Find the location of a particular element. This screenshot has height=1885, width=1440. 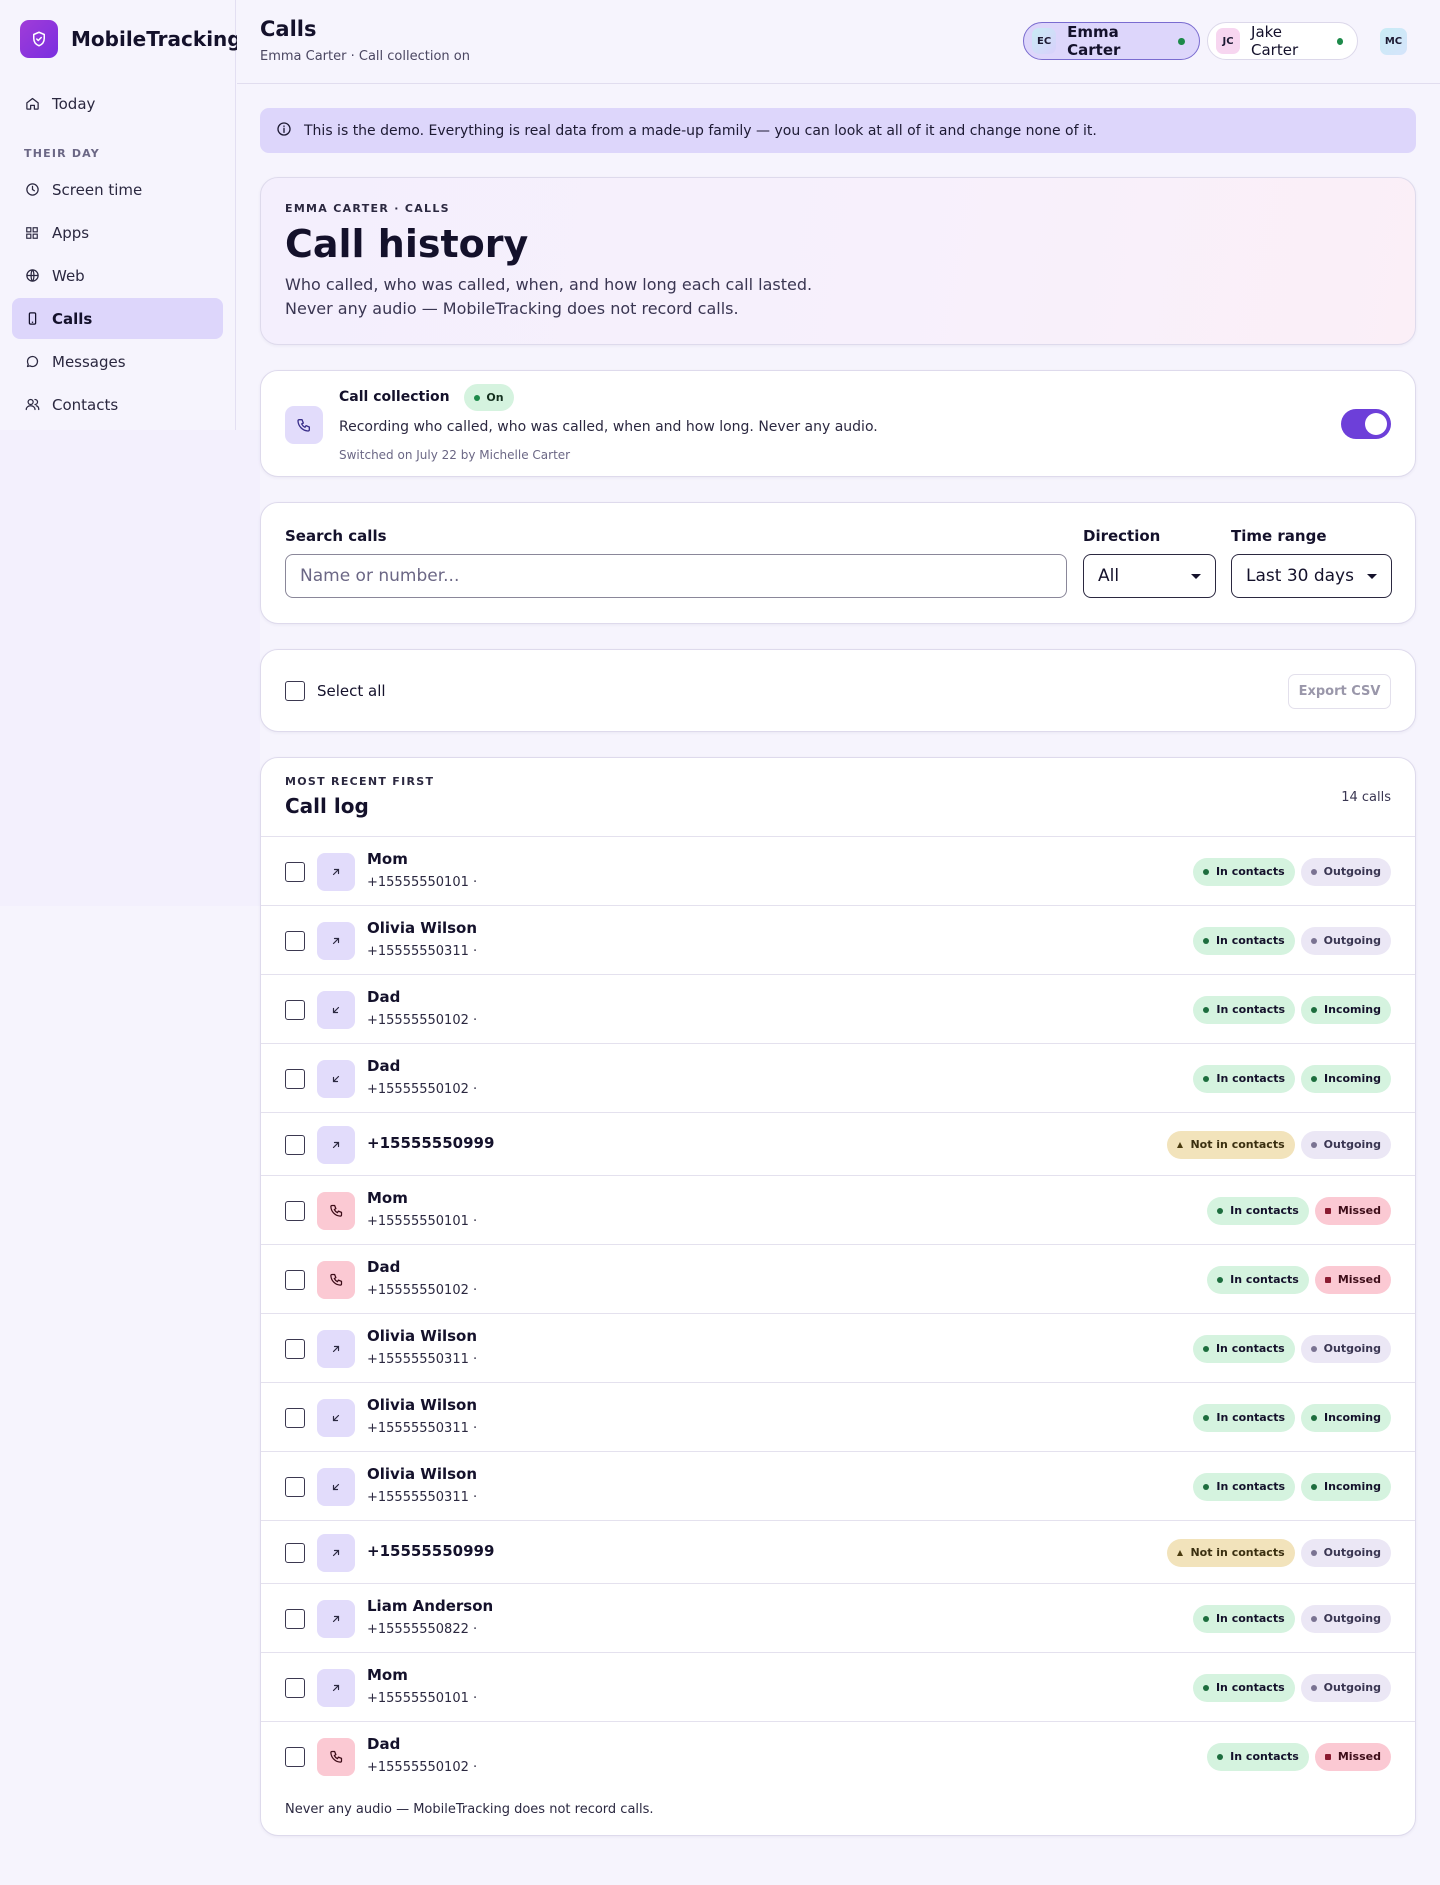

sidebar-item-messages: Messages is located at coordinates (117, 361).